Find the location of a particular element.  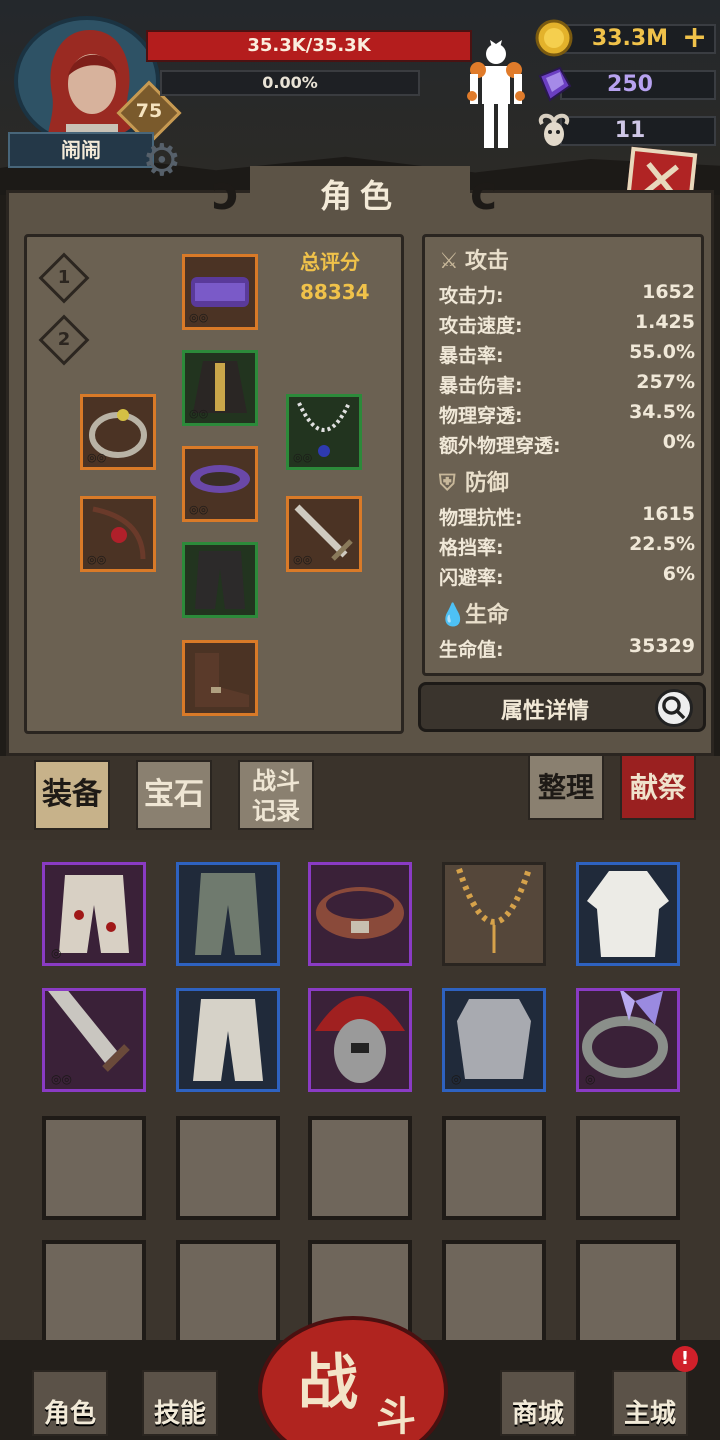

inventory-item-butterfly-ring: ◎ is located at coordinates (628, 1039).